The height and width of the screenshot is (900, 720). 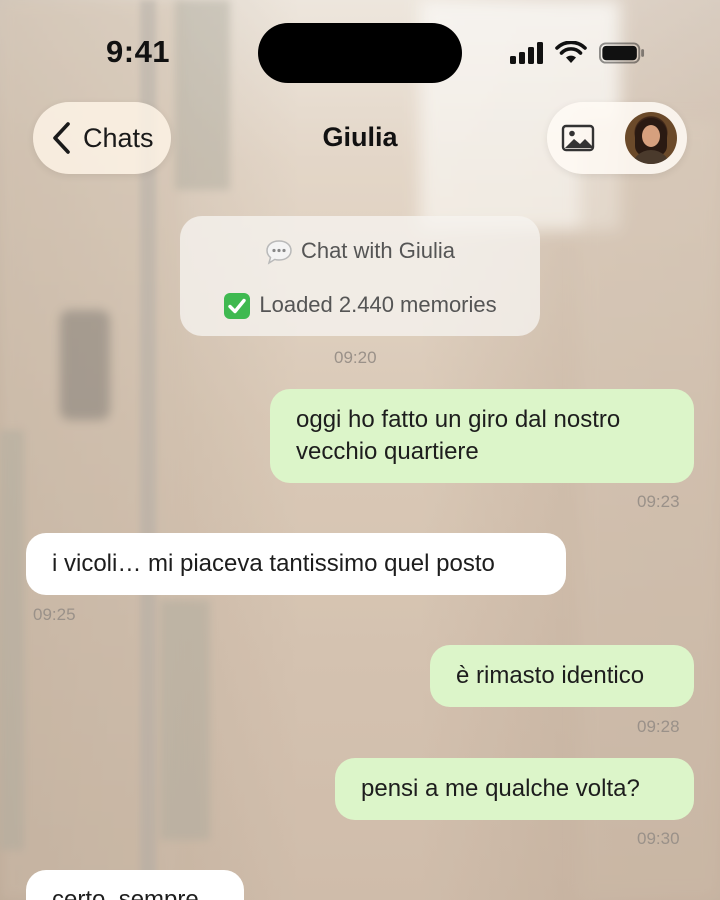 I want to click on chat-header: Chats Giulia, so click(x=360, y=138).